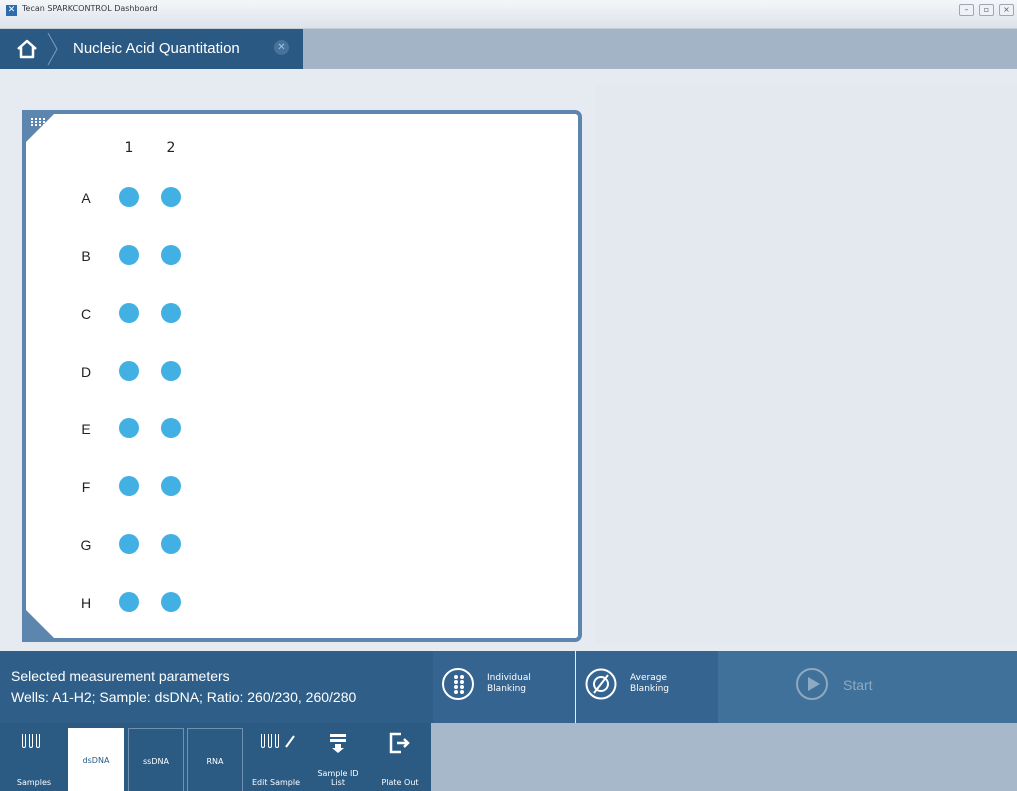 This screenshot has height=791, width=1017. Describe the element at coordinates (276, 759) in the screenshot. I see `edit-sample-button: Edit Sample` at that location.